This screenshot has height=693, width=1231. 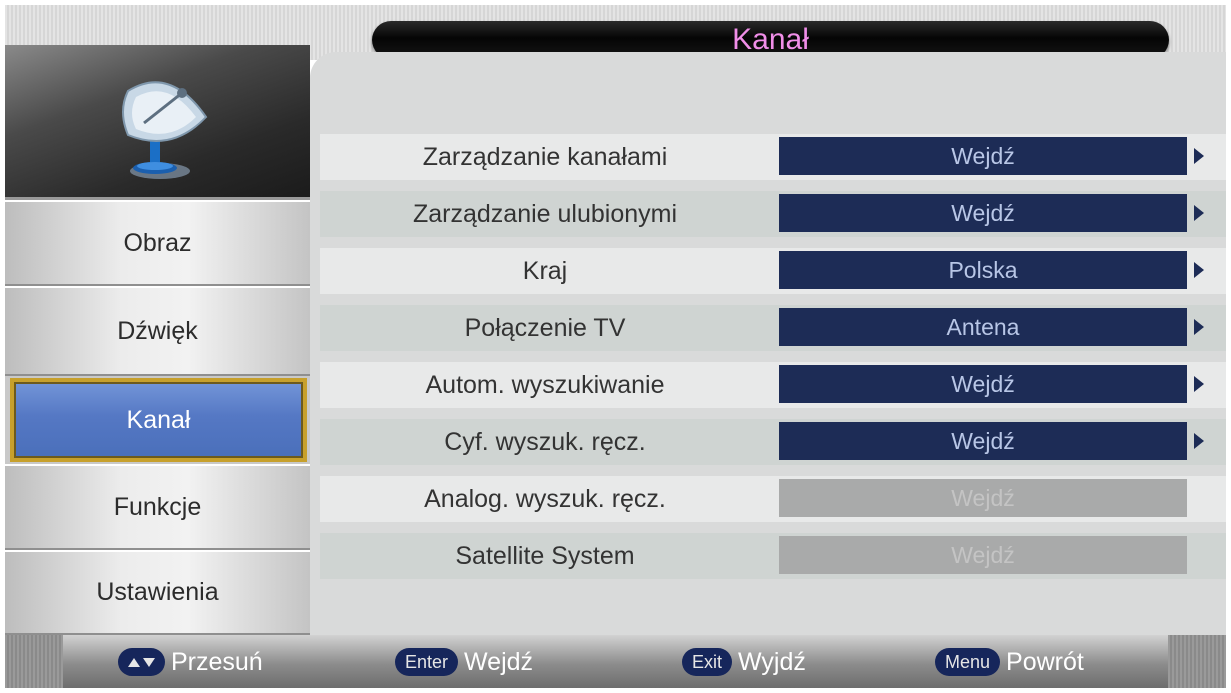 I want to click on row-label: Satellite System, so click(x=545, y=555).